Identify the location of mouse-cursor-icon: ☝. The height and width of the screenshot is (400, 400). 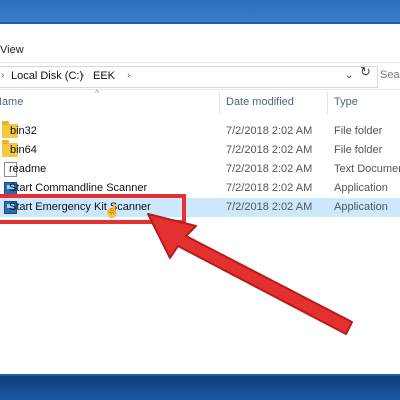
(112, 210).